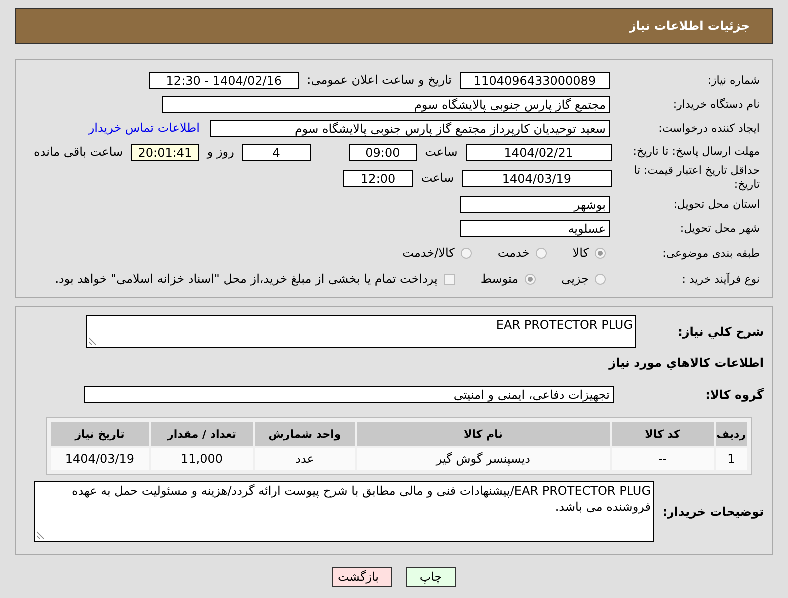  What do you see at coordinates (499, 279) in the screenshot?
I see `option-label: متوسط` at bounding box center [499, 279].